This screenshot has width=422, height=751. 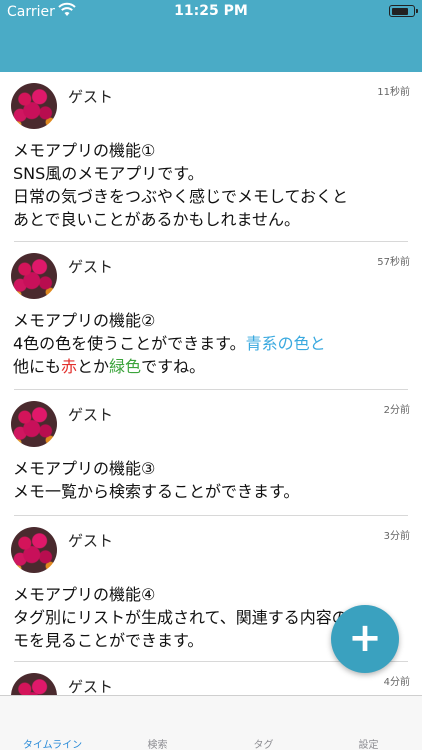 What do you see at coordinates (396, 410) in the screenshot?
I see `post-timestamp: 2分前` at bounding box center [396, 410].